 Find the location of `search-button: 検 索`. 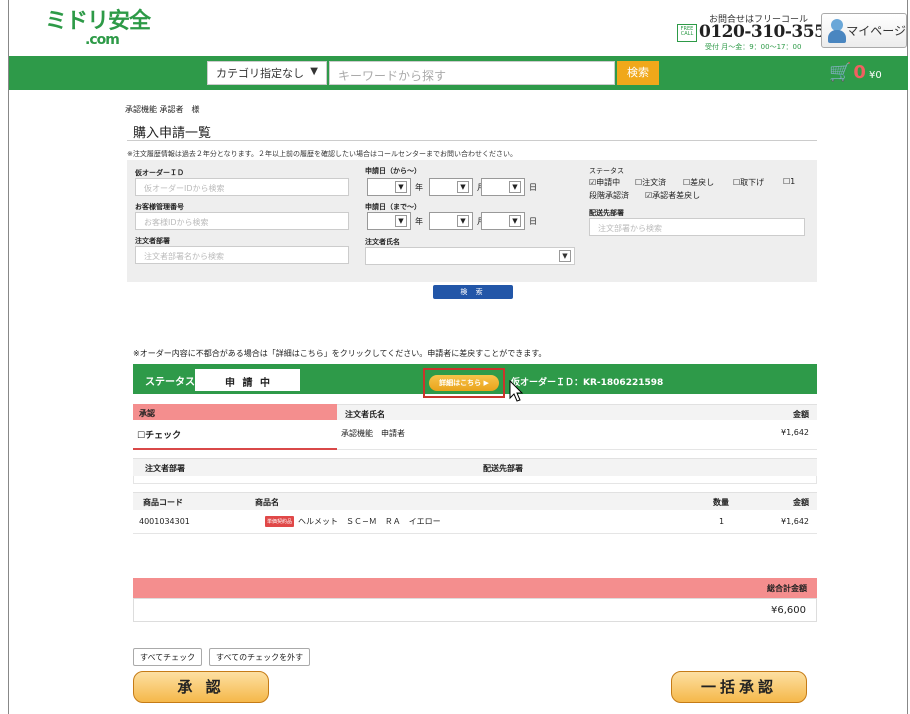

search-button: 検 索 is located at coordinates (473, 292).